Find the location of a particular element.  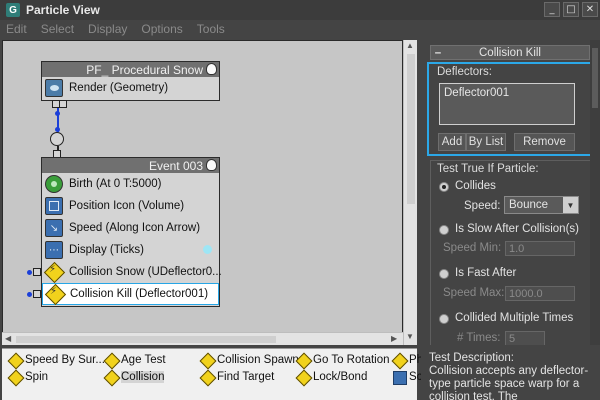

scroll-up-icon: ▲ is located at coordinates (410, 45).